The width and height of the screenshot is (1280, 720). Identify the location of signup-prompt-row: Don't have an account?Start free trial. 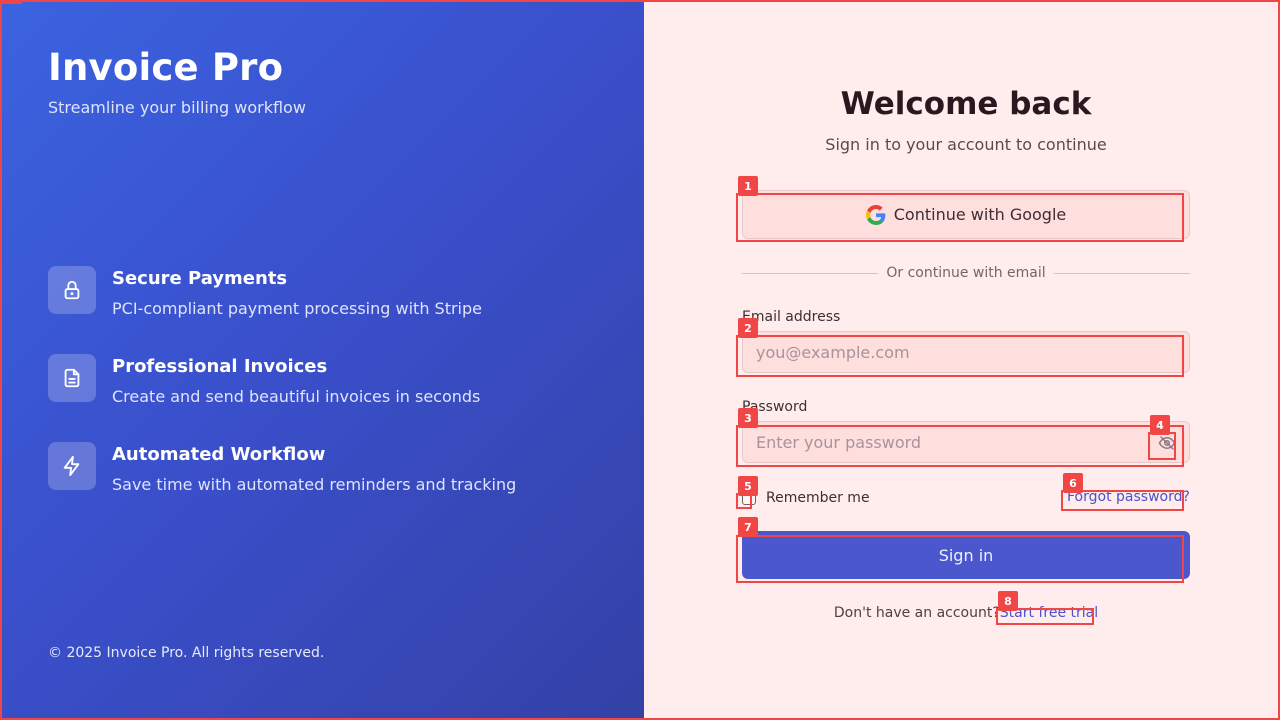
(962, 613).